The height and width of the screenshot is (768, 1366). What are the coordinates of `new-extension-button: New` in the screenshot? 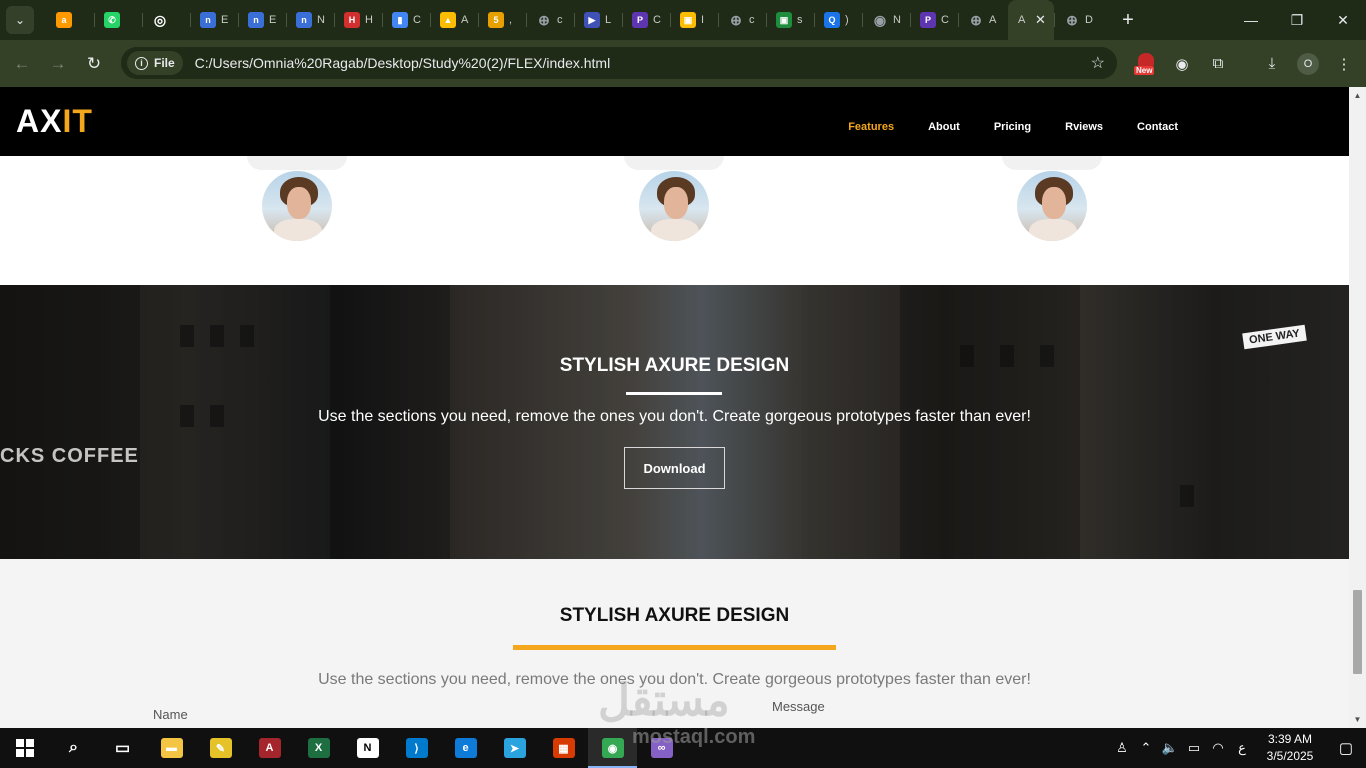 It's located at (1146, 63).